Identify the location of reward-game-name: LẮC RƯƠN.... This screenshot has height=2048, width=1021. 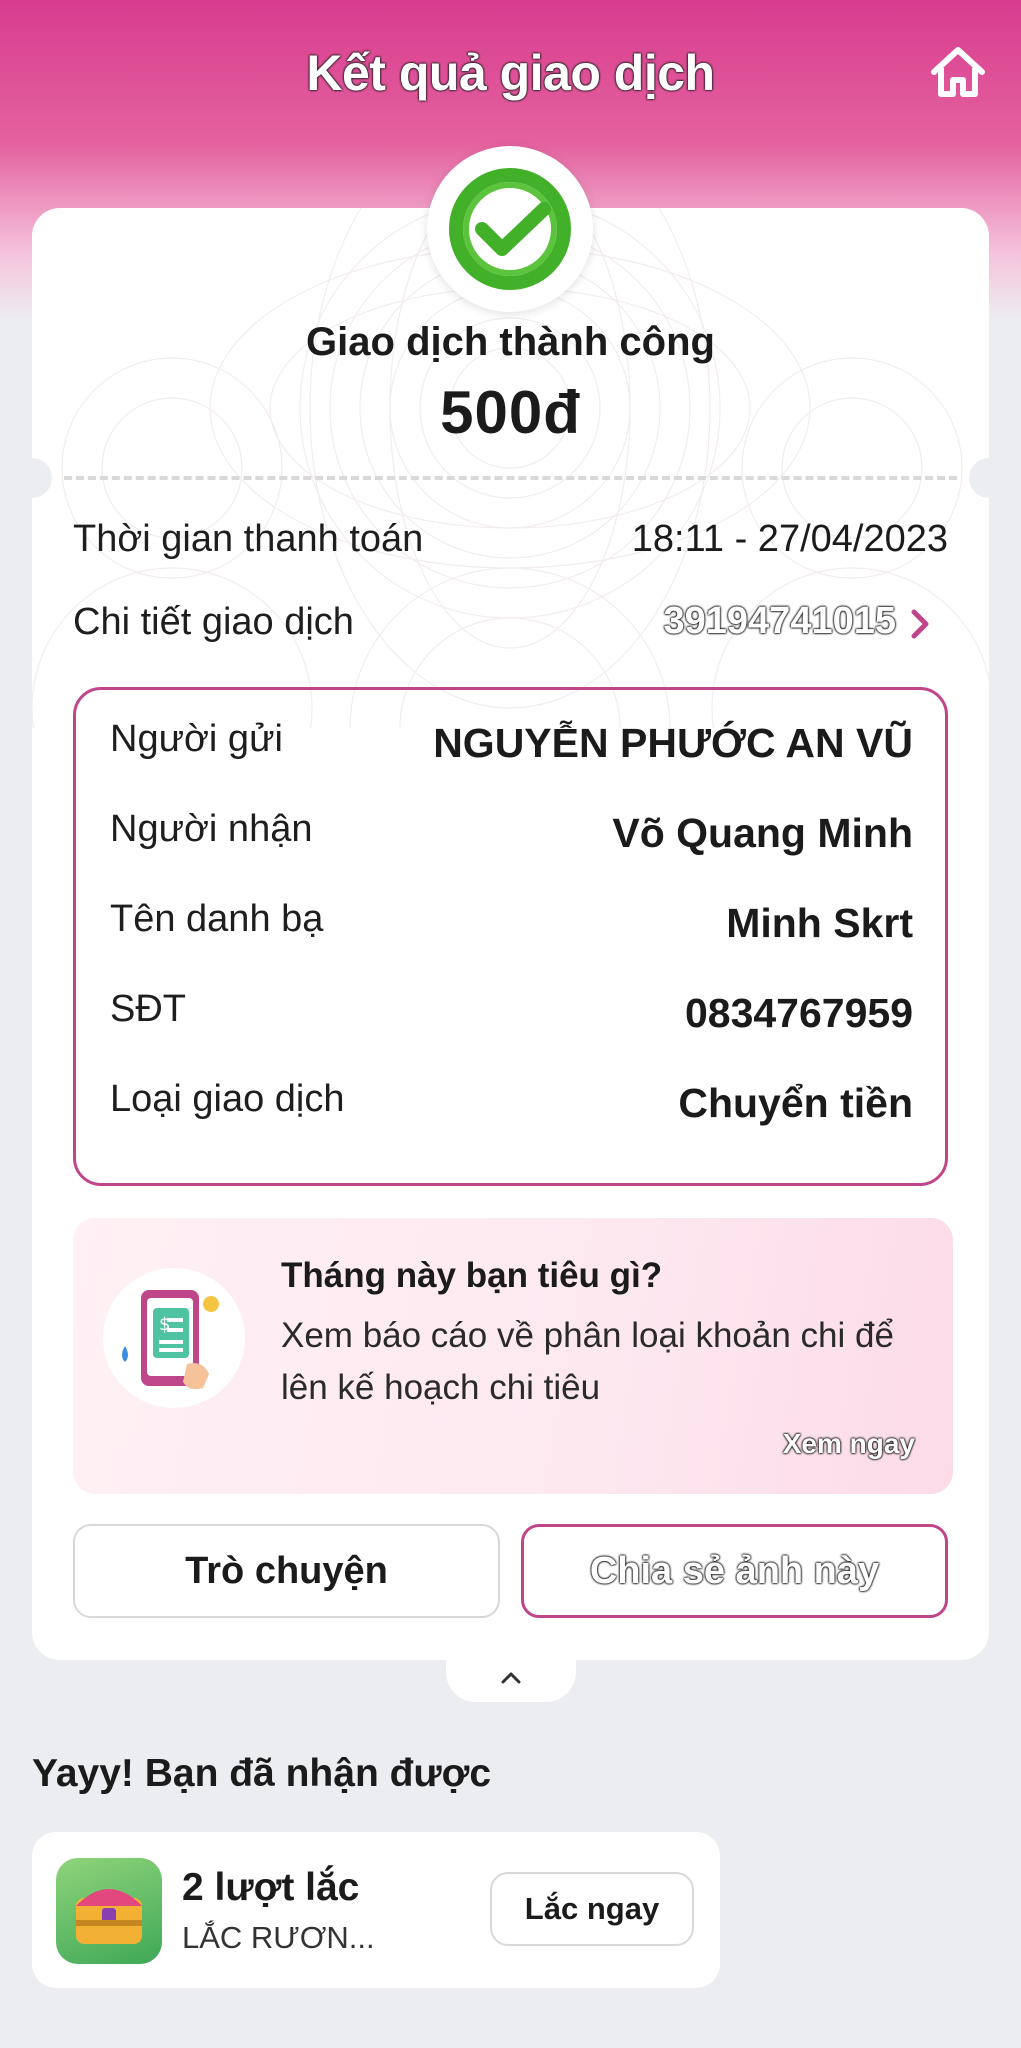
(278, 1937).